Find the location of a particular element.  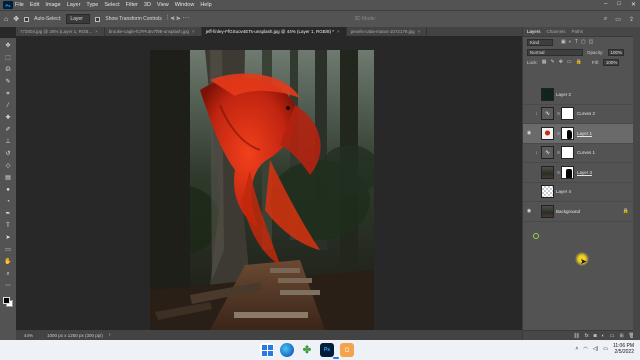

wifi-icon: ◠ is located at coordinates (585, 349).